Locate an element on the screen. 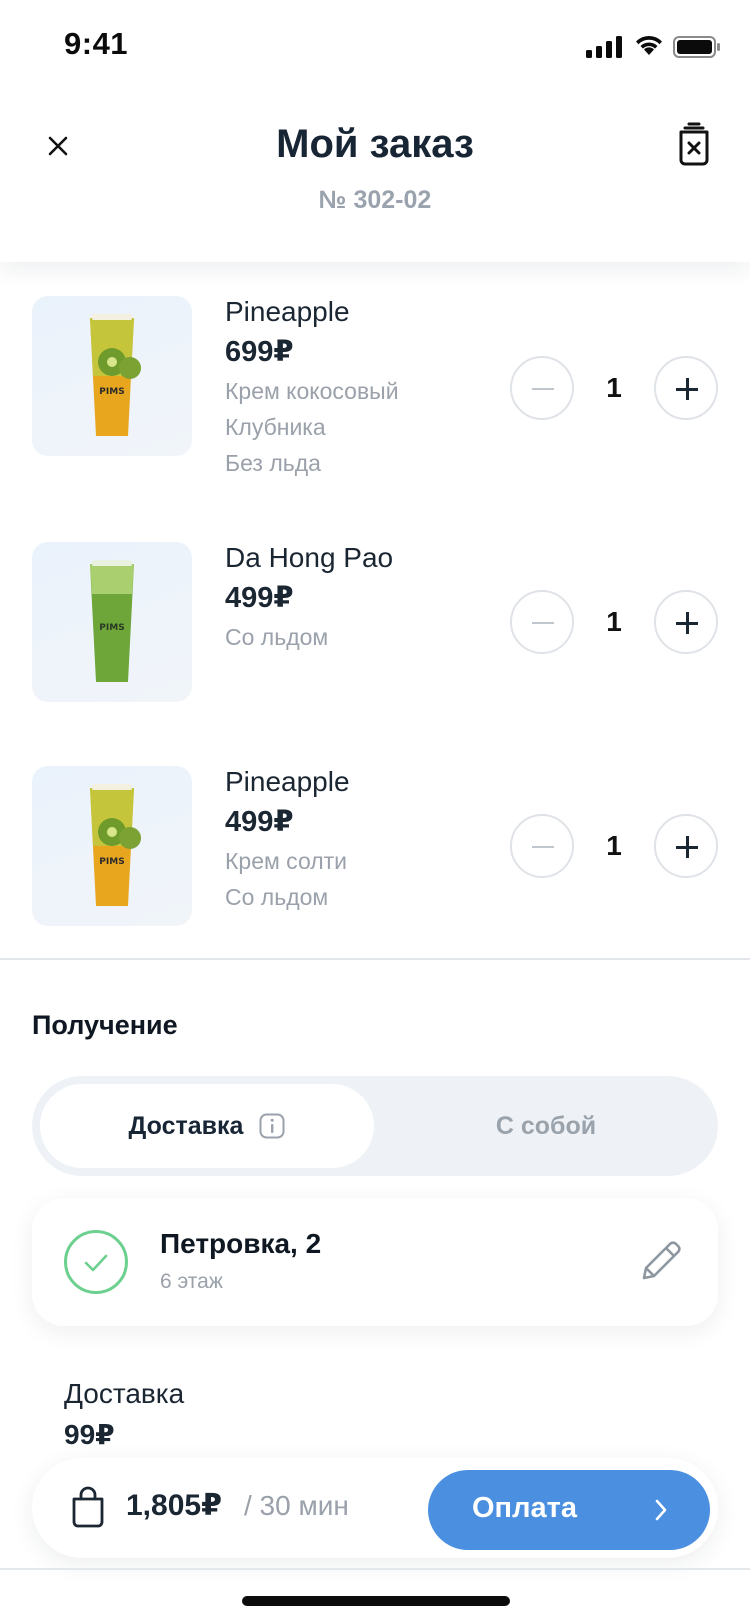 This screenshot has height=1624, width=750. trash-icon is located at coordinates (694, 144).